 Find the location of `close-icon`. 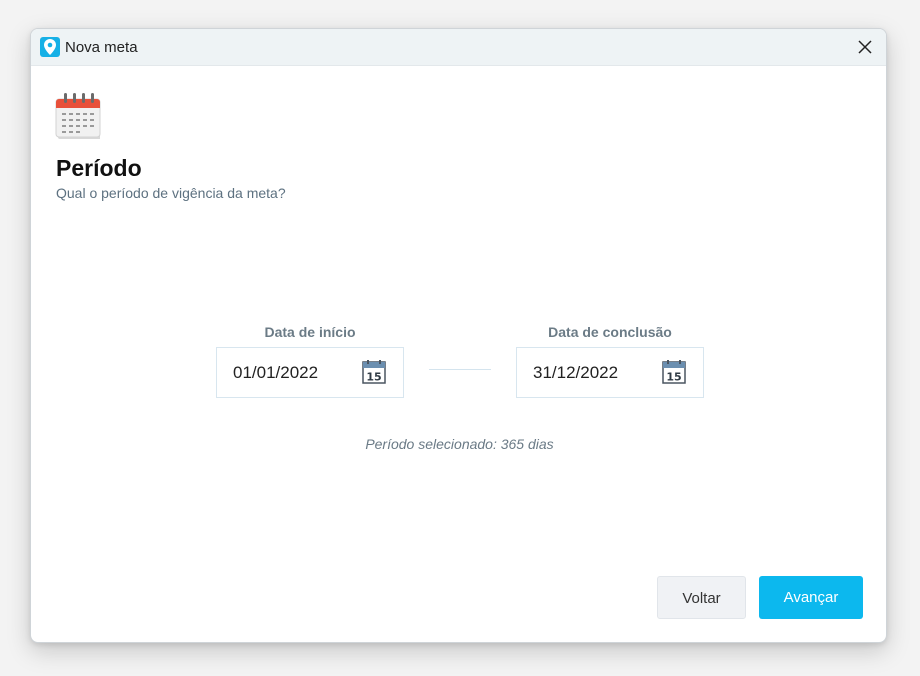

close-icon is located at coordinates (865, 47).